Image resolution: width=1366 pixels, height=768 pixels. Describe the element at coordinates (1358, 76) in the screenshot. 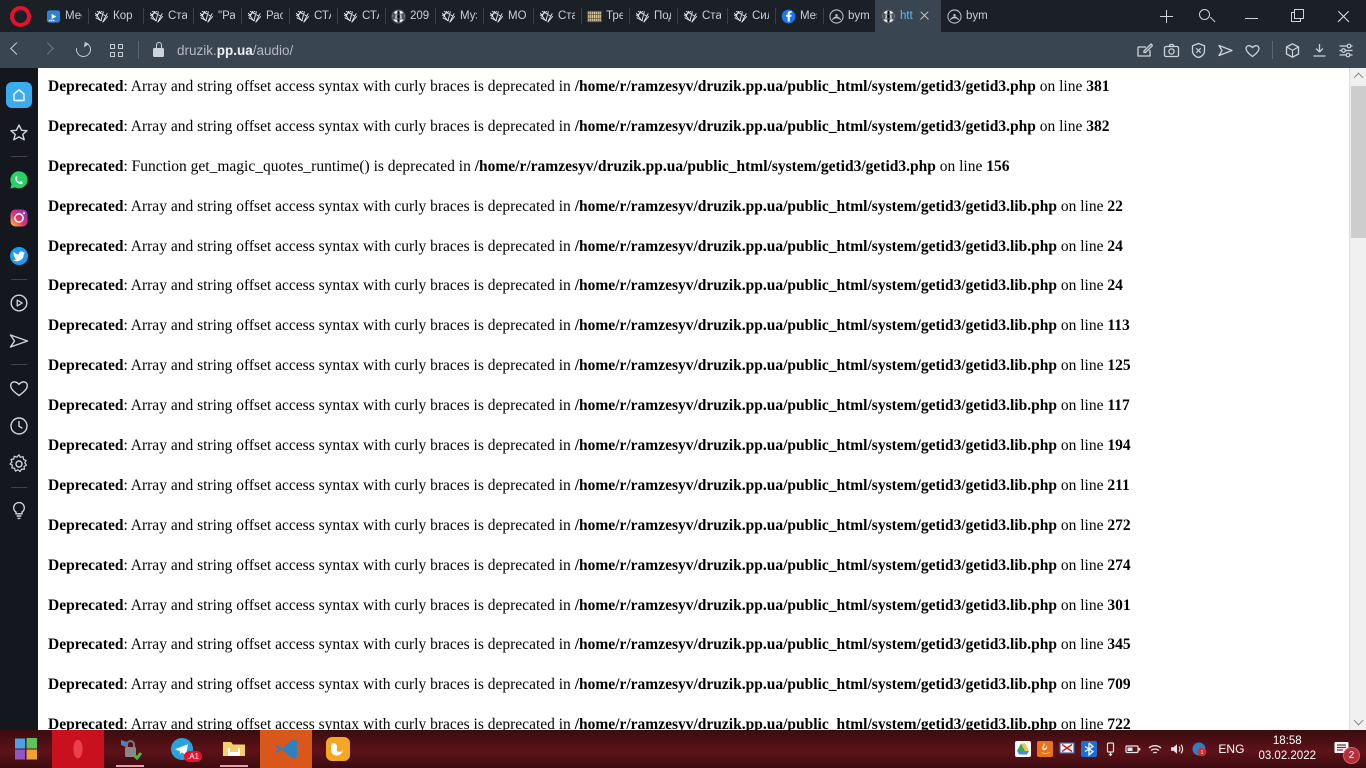

I see `scroll-up-arrow` at that location.